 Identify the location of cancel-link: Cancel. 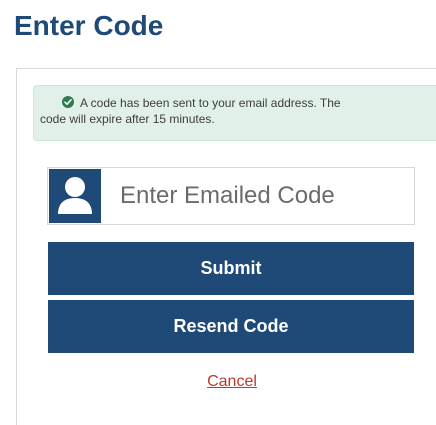
(226, 382).